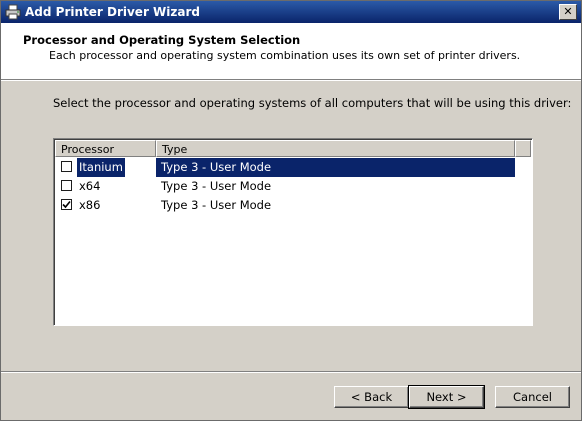 The image size is (582, 421). What do you see at coordinates (105, 148) in the screenshot?
I see `column-header-processor: Processor` at bounding box center [105, 148].